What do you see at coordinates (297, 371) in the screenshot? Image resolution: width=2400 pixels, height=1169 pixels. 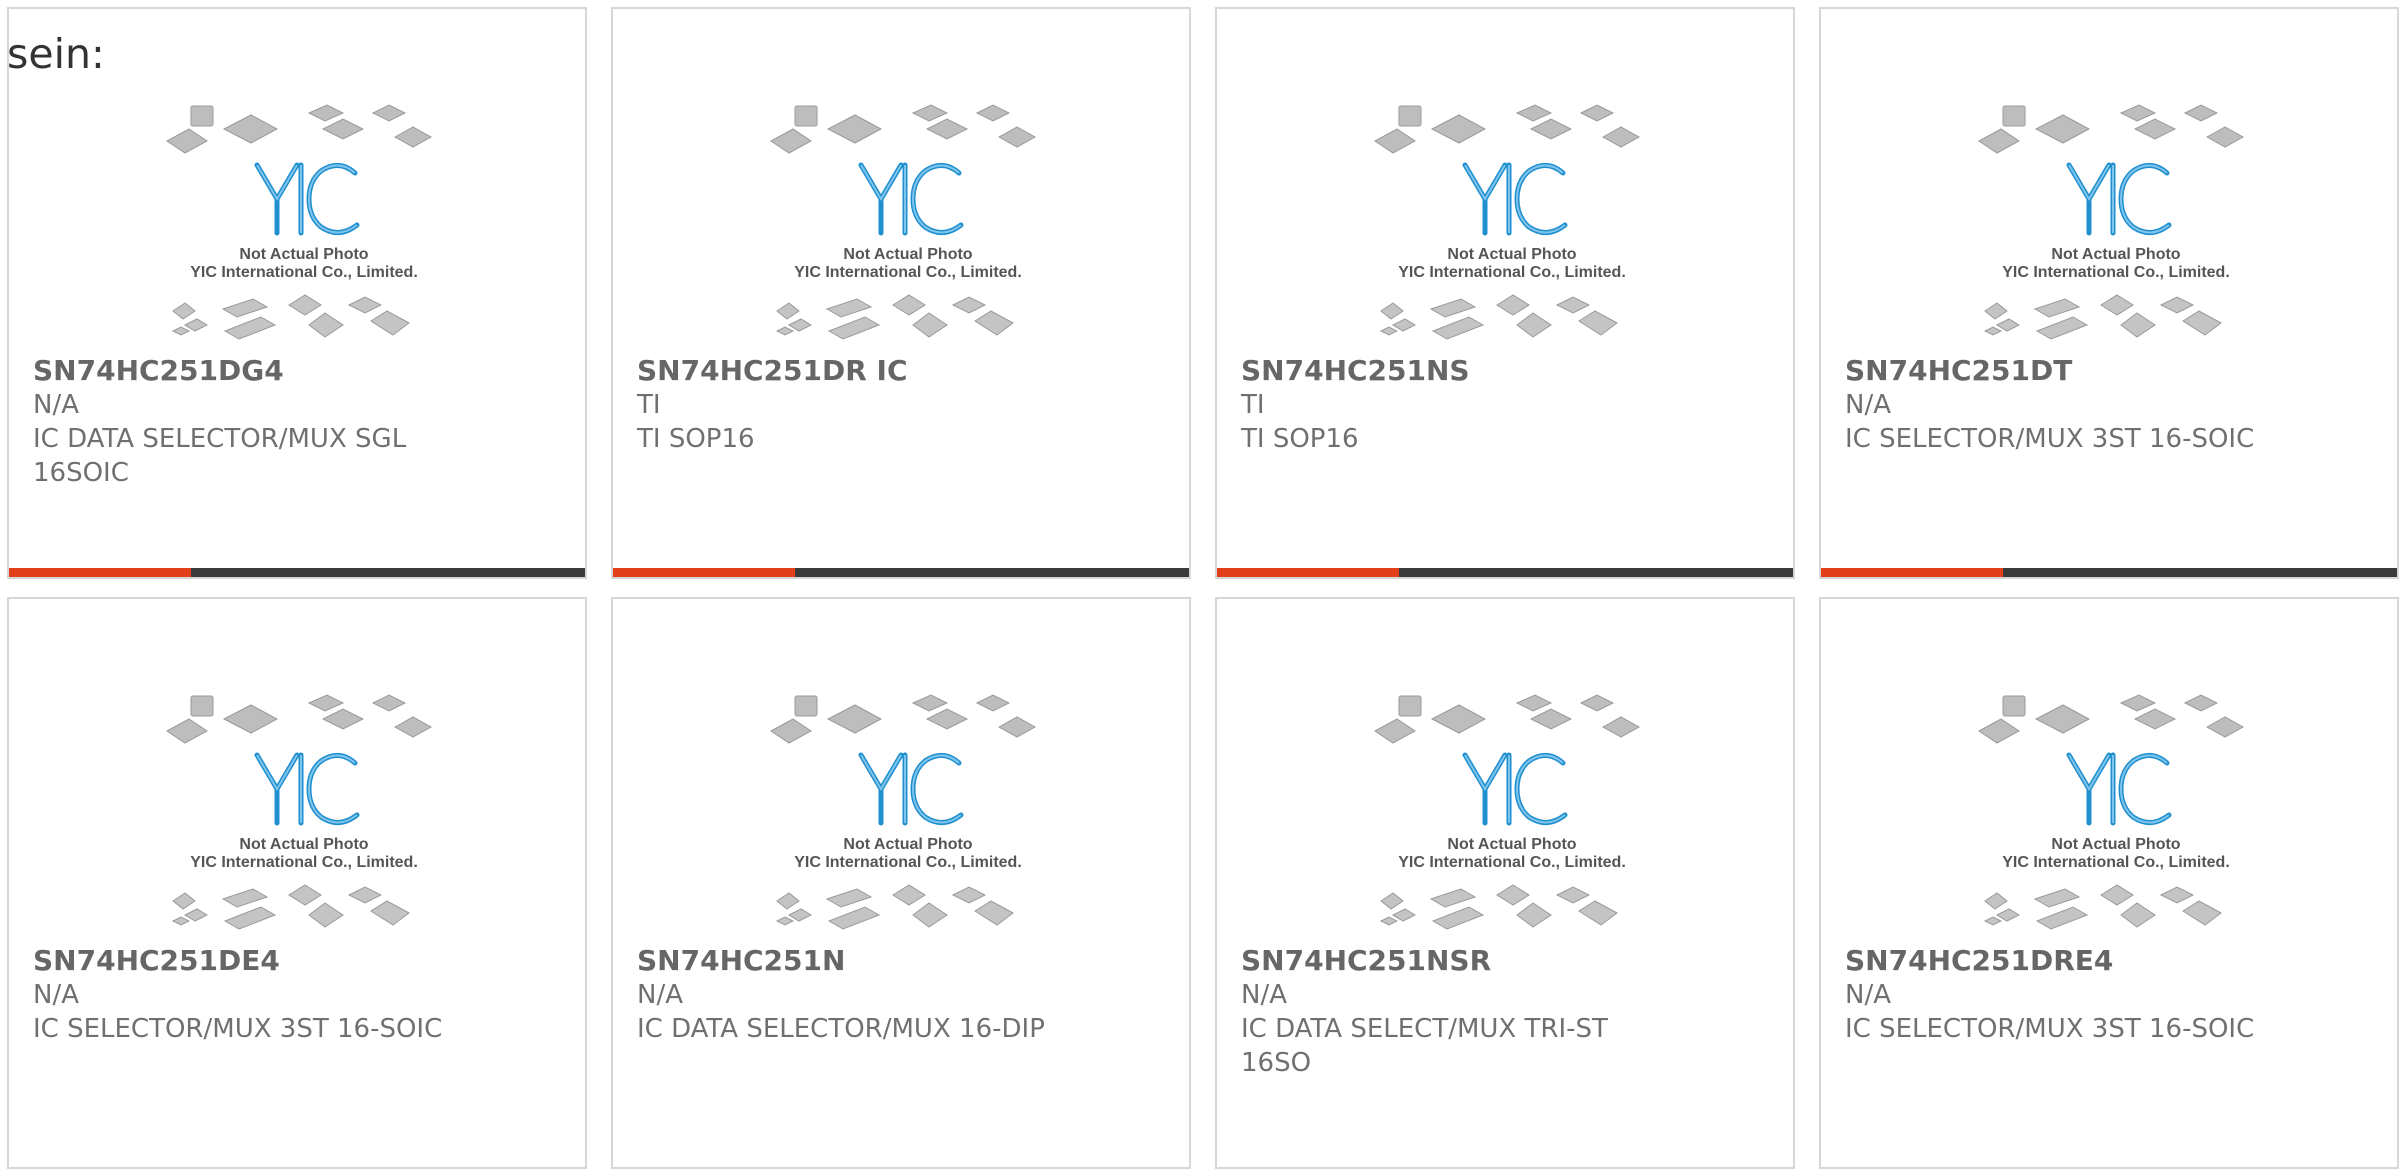 I see `part-number: SN74HC251DG4` at bounding box center [297, 371].